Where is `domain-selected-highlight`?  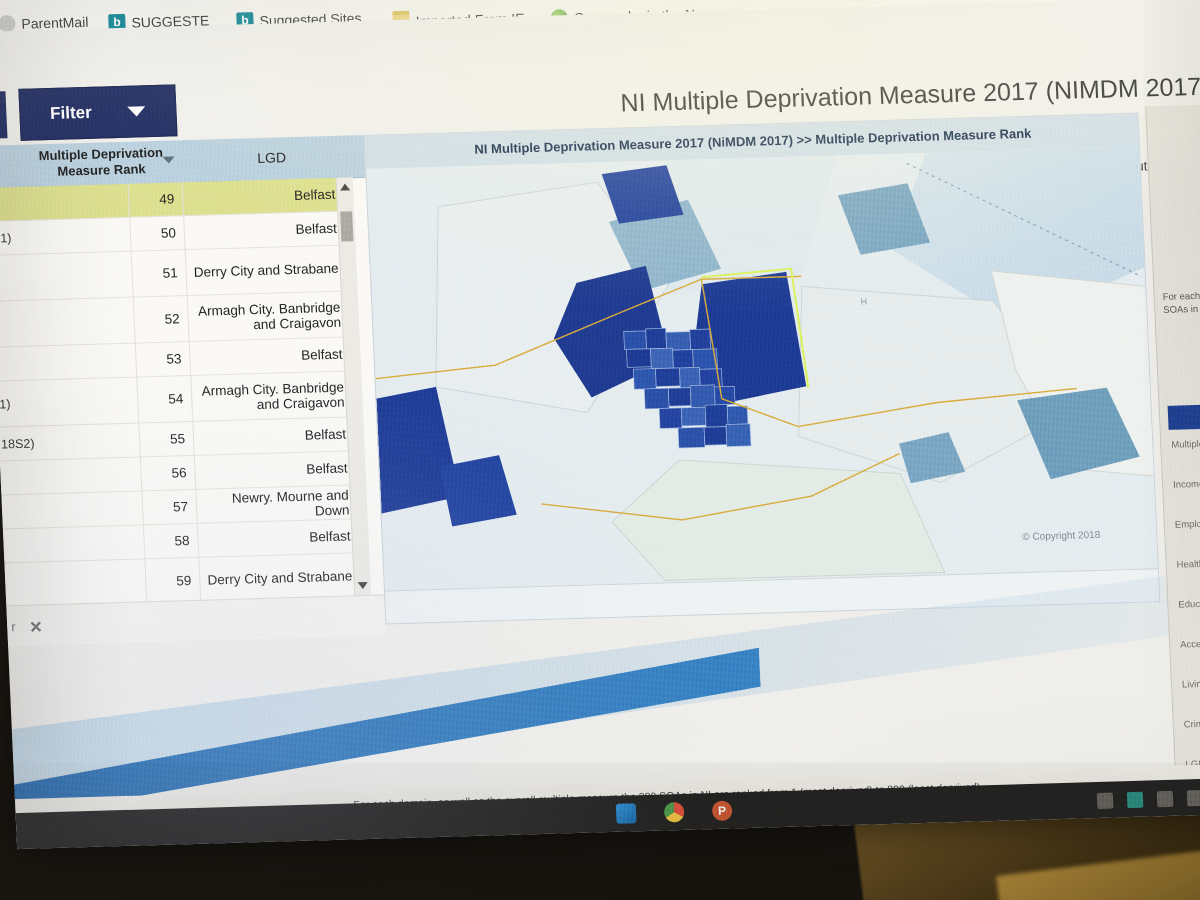 domain-selected-highlight is located at coordinates (1183, 416).